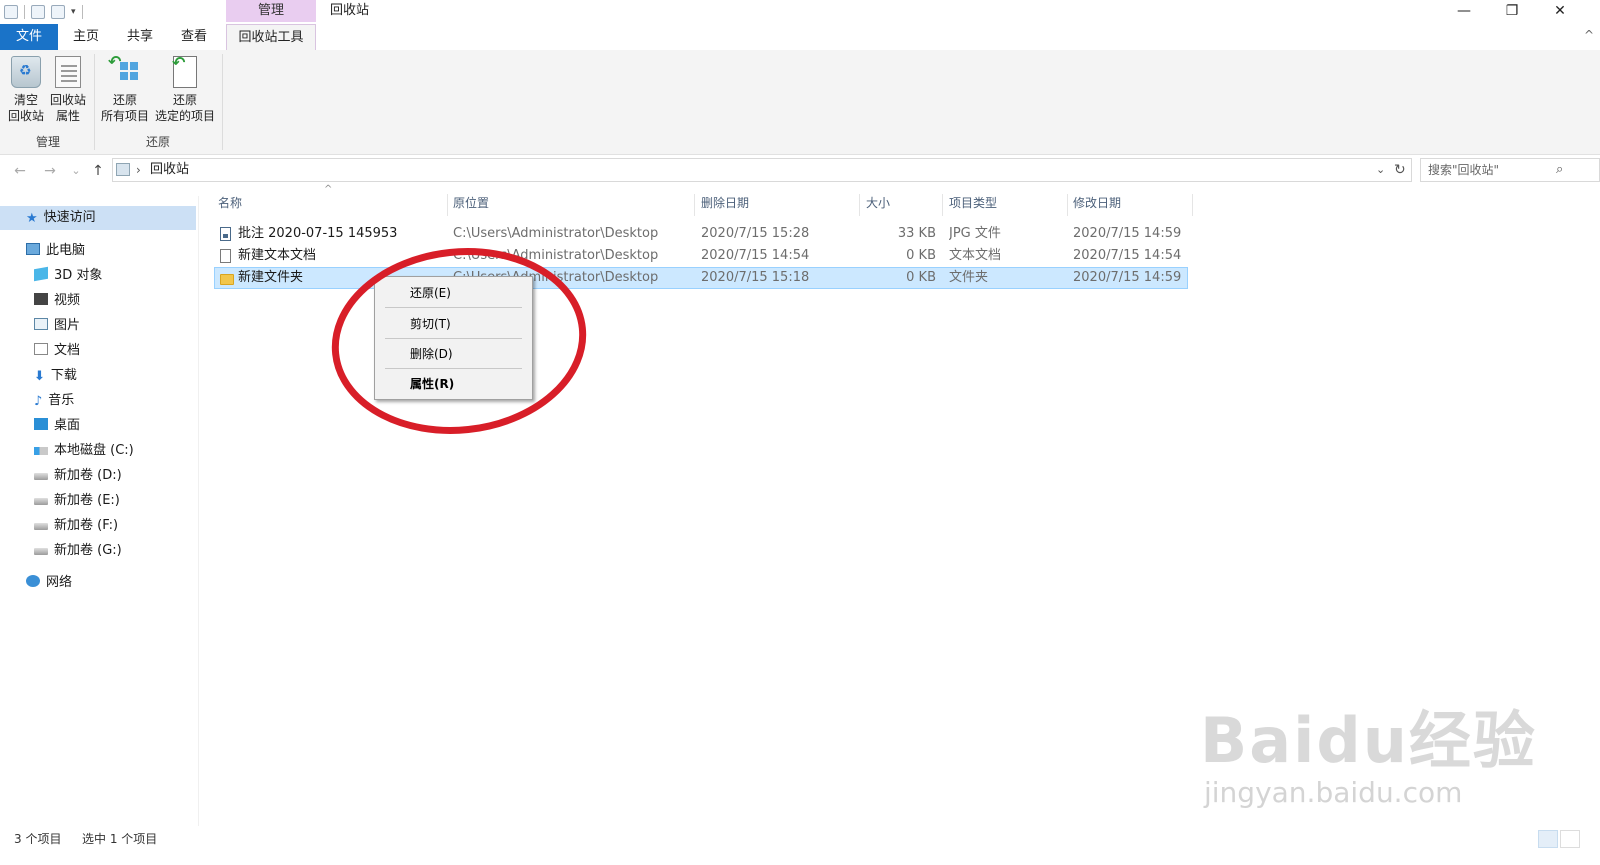  Describe the element at coordinates (138, 170) in the screenshot. I see `breadcrumb-chevron-icon: ›` at that location.